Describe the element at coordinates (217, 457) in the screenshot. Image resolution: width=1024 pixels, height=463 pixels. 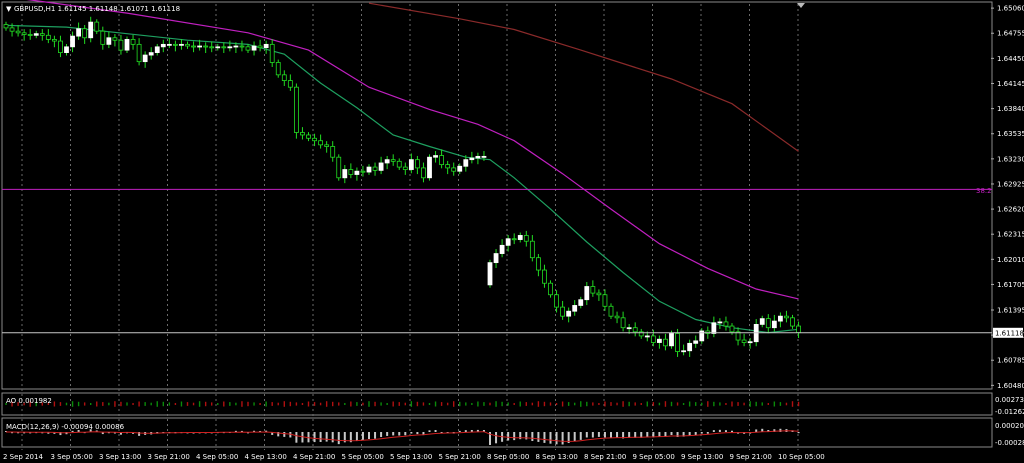
I see `time-tick-label: 4 Sep 05:00` at that location.